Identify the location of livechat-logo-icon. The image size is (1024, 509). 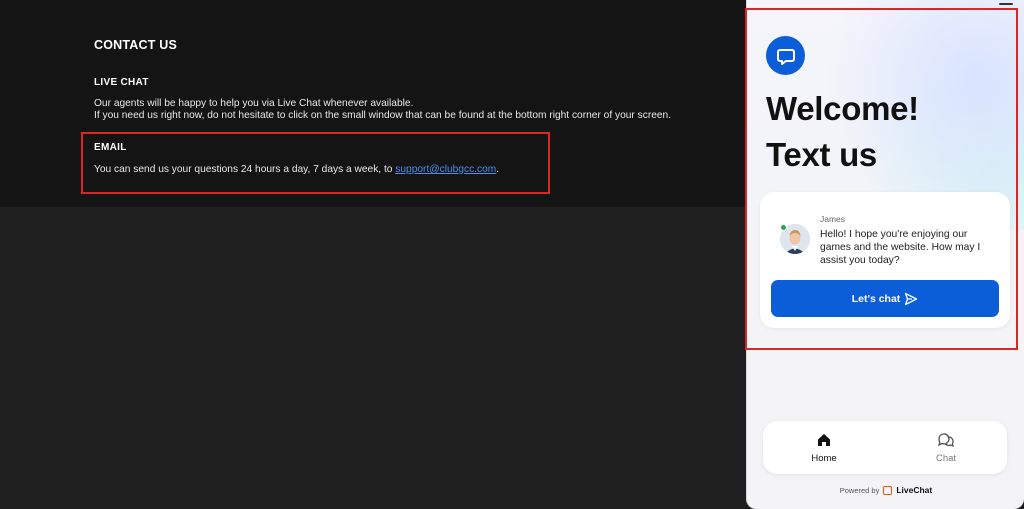
(888, 490).